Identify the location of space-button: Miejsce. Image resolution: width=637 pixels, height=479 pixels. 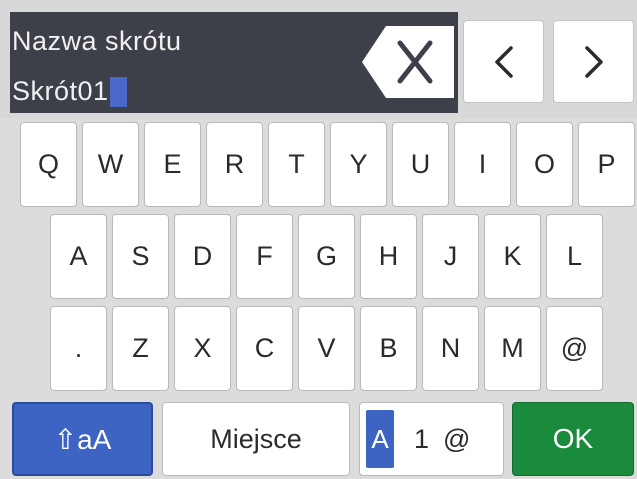
(256, 439).